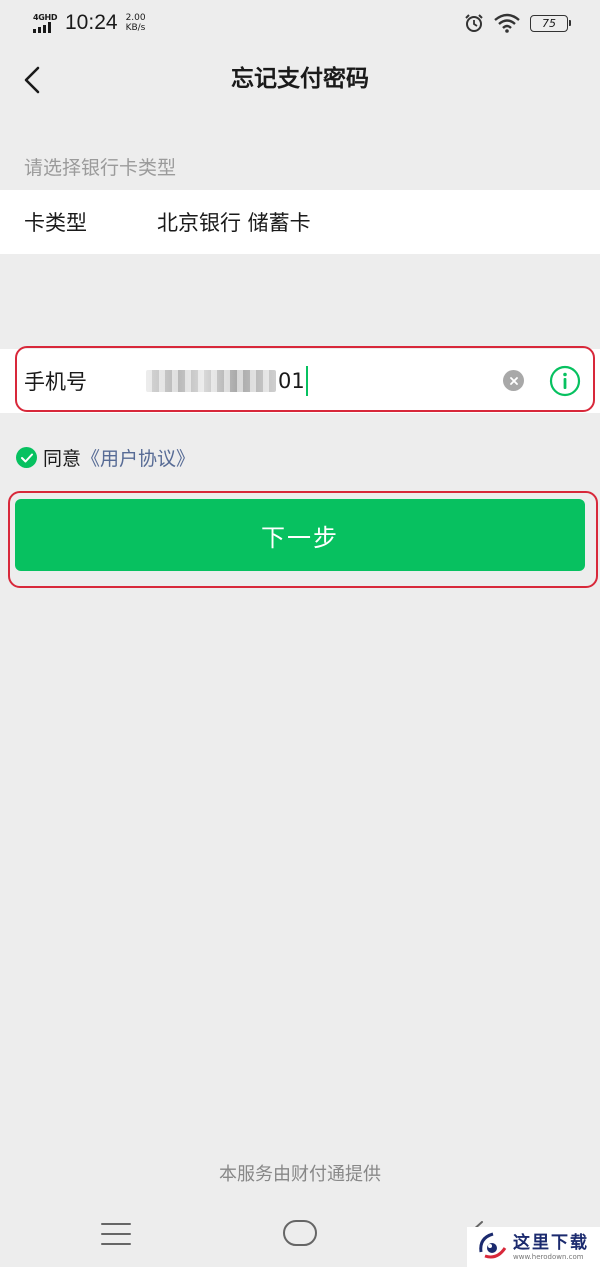 The height and width of the screenshot is (1267, 600). I want to click on signal-indicator: 4GHD, so click(46, 23).